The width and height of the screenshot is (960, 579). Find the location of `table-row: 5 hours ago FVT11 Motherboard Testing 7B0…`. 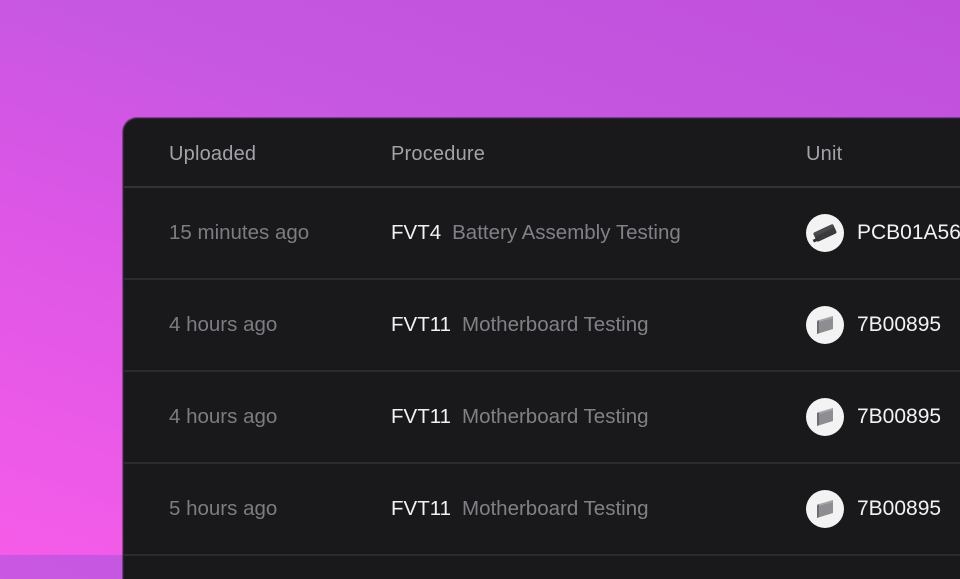

table-row: 5 hours ago FVT11 Motherboard Testing 7B0… is located at coordinates (542, 510).